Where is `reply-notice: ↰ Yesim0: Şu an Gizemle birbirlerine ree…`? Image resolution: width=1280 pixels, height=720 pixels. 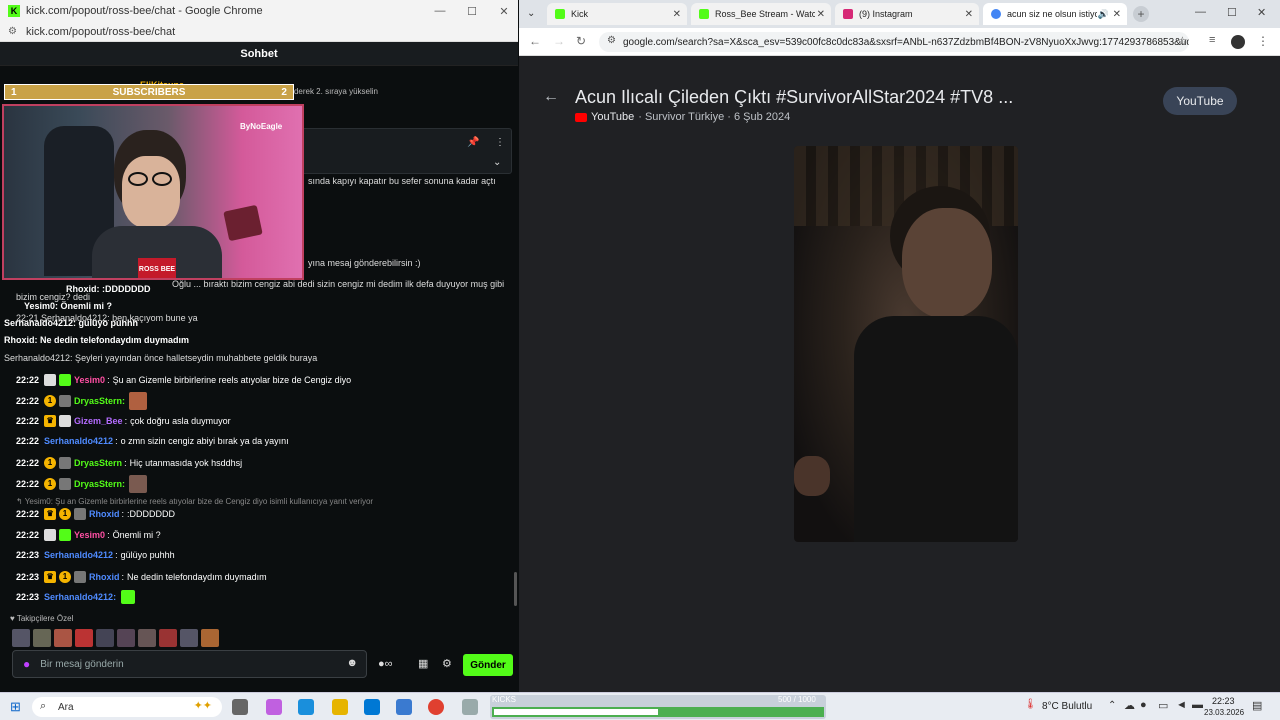
reply-notice: ↰ Yesim0: Şu an Gizemle birbirlerine ree… is located at coordinates (195, 501).